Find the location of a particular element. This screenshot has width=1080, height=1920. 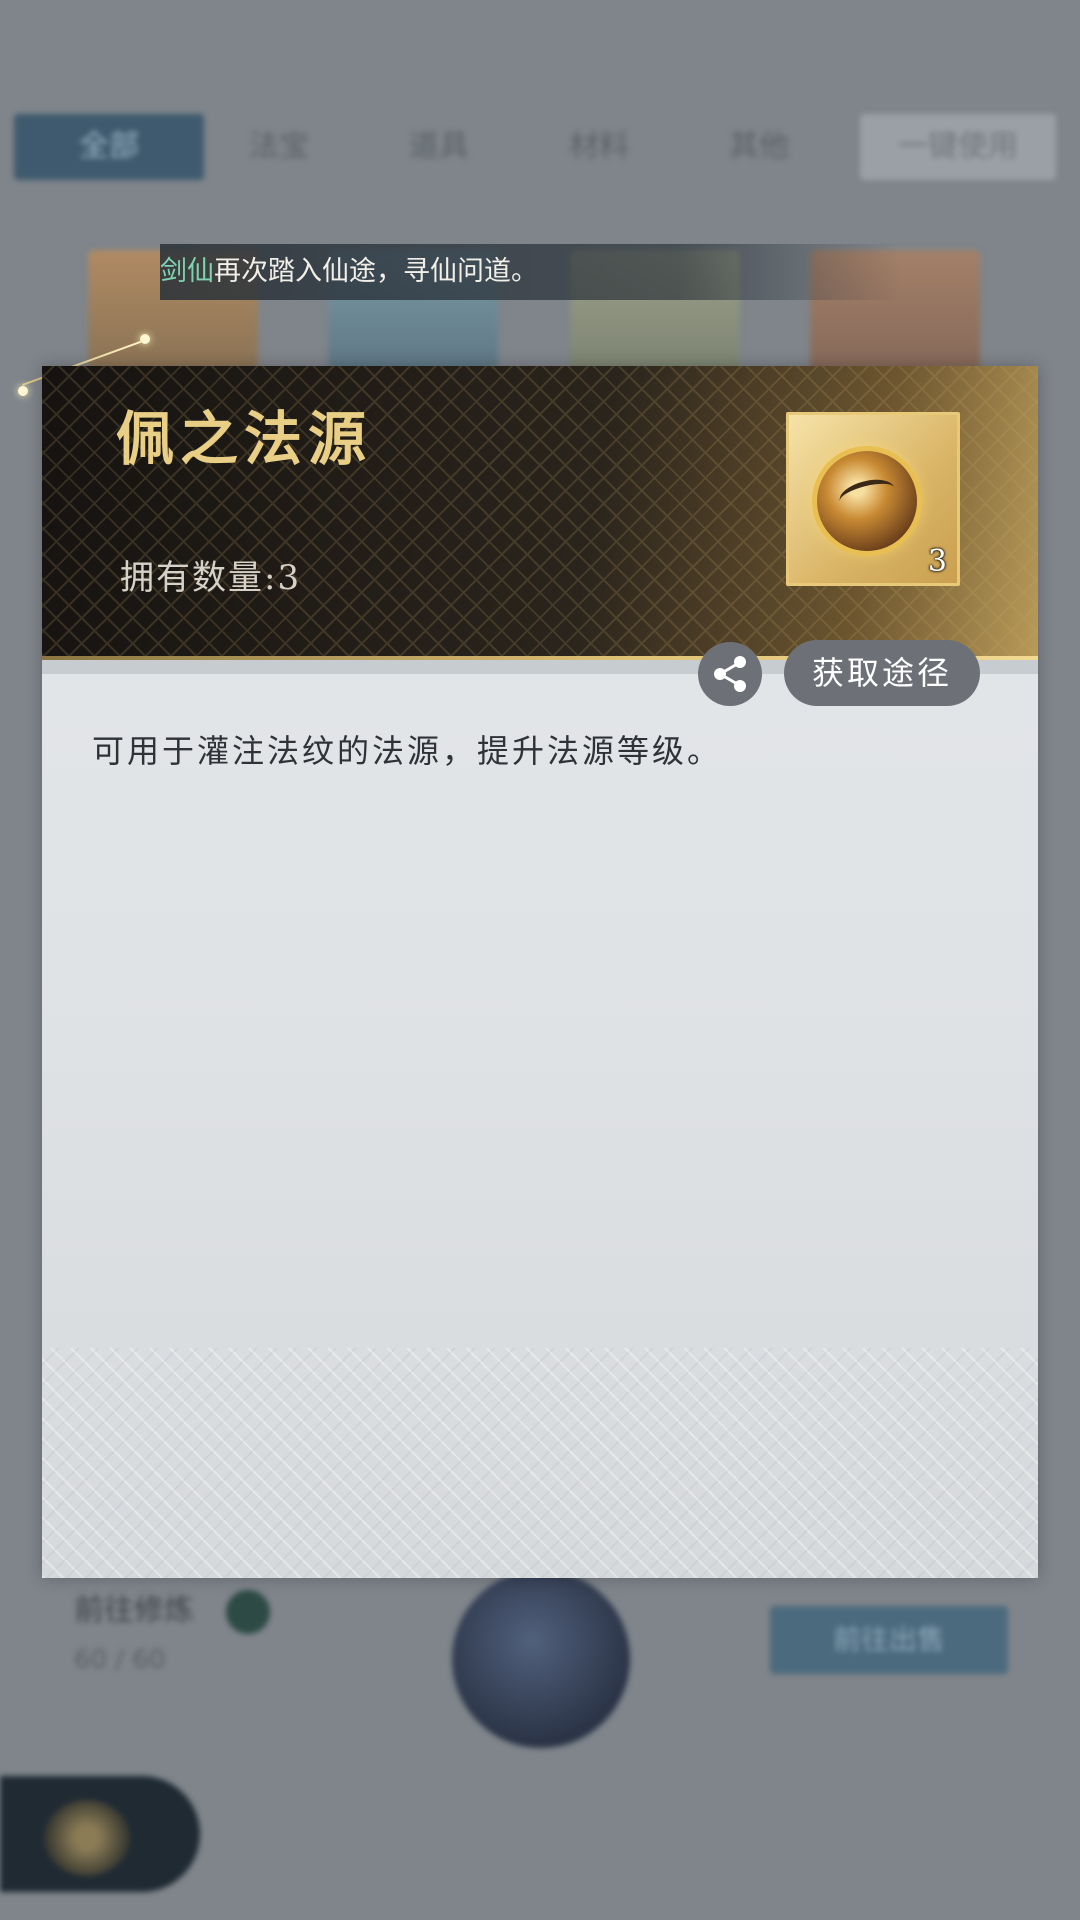

bg-bottom-title: 前往修炼 is located at coordinates (134, 1610).